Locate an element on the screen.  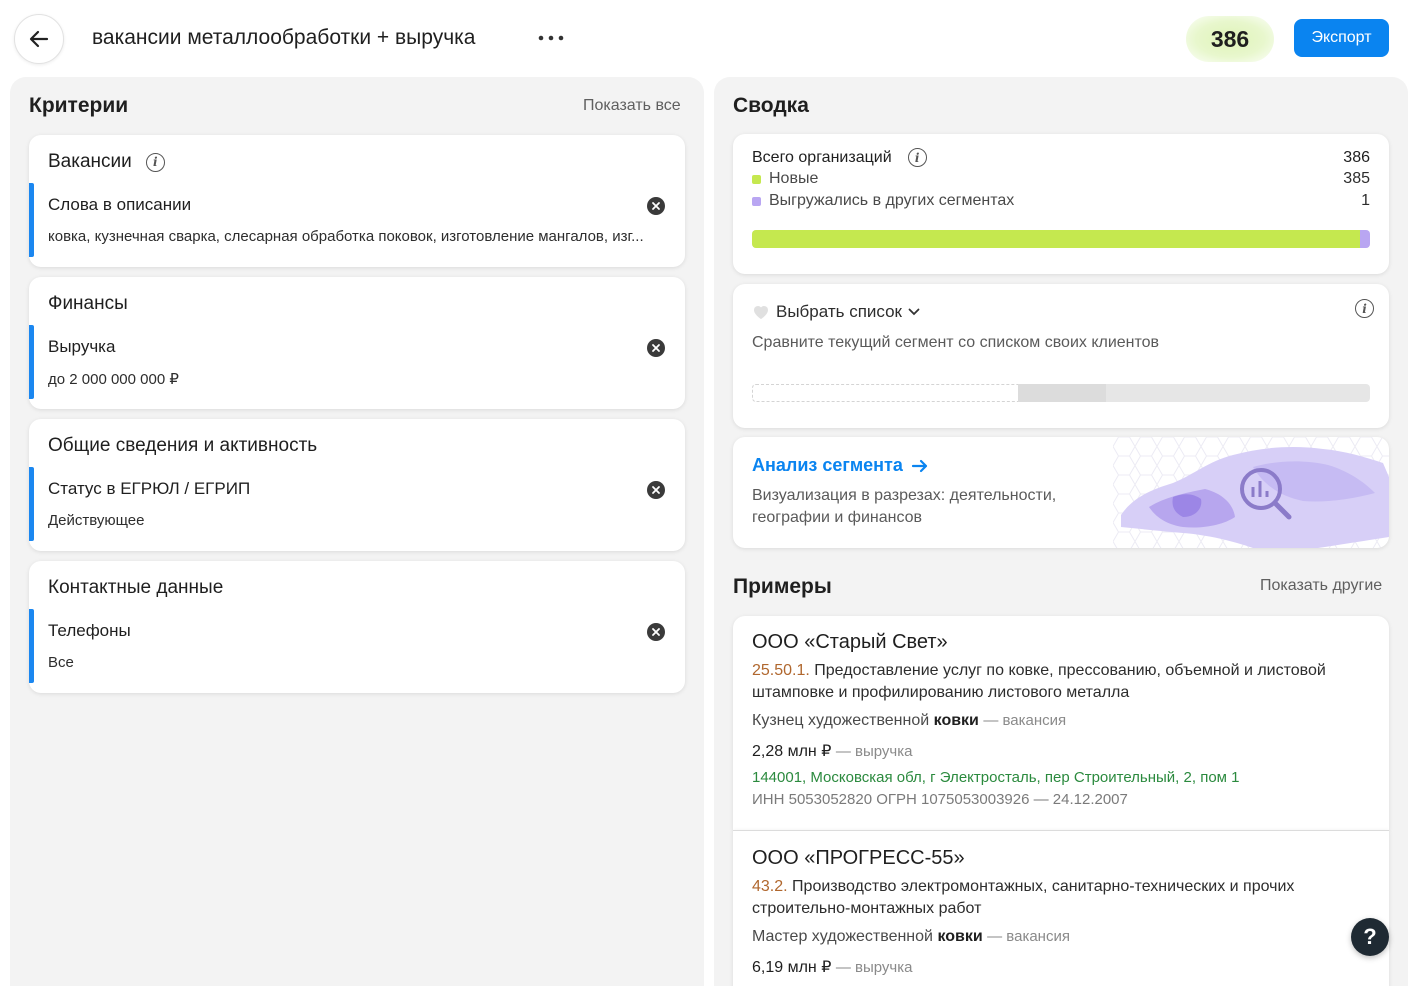
arrow-left-icon is located at coordinates (39, 39).